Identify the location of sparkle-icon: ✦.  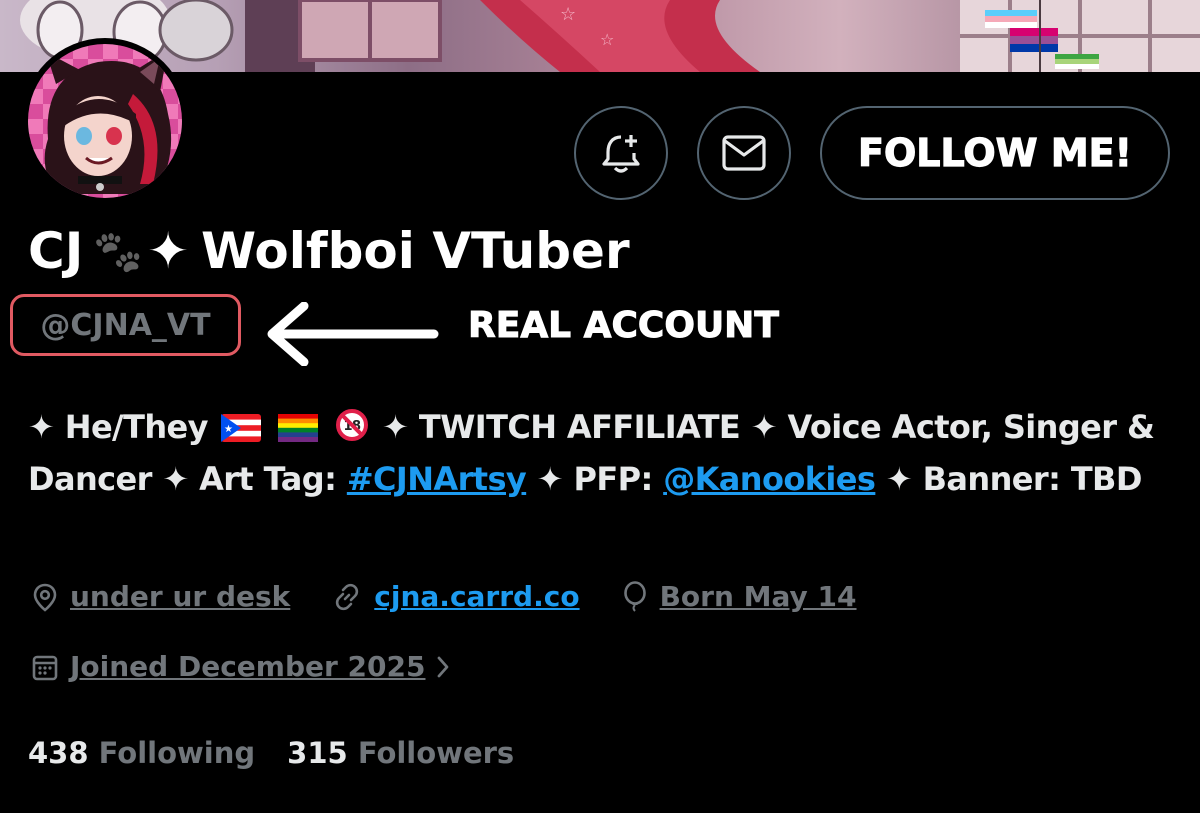
(168, 251).